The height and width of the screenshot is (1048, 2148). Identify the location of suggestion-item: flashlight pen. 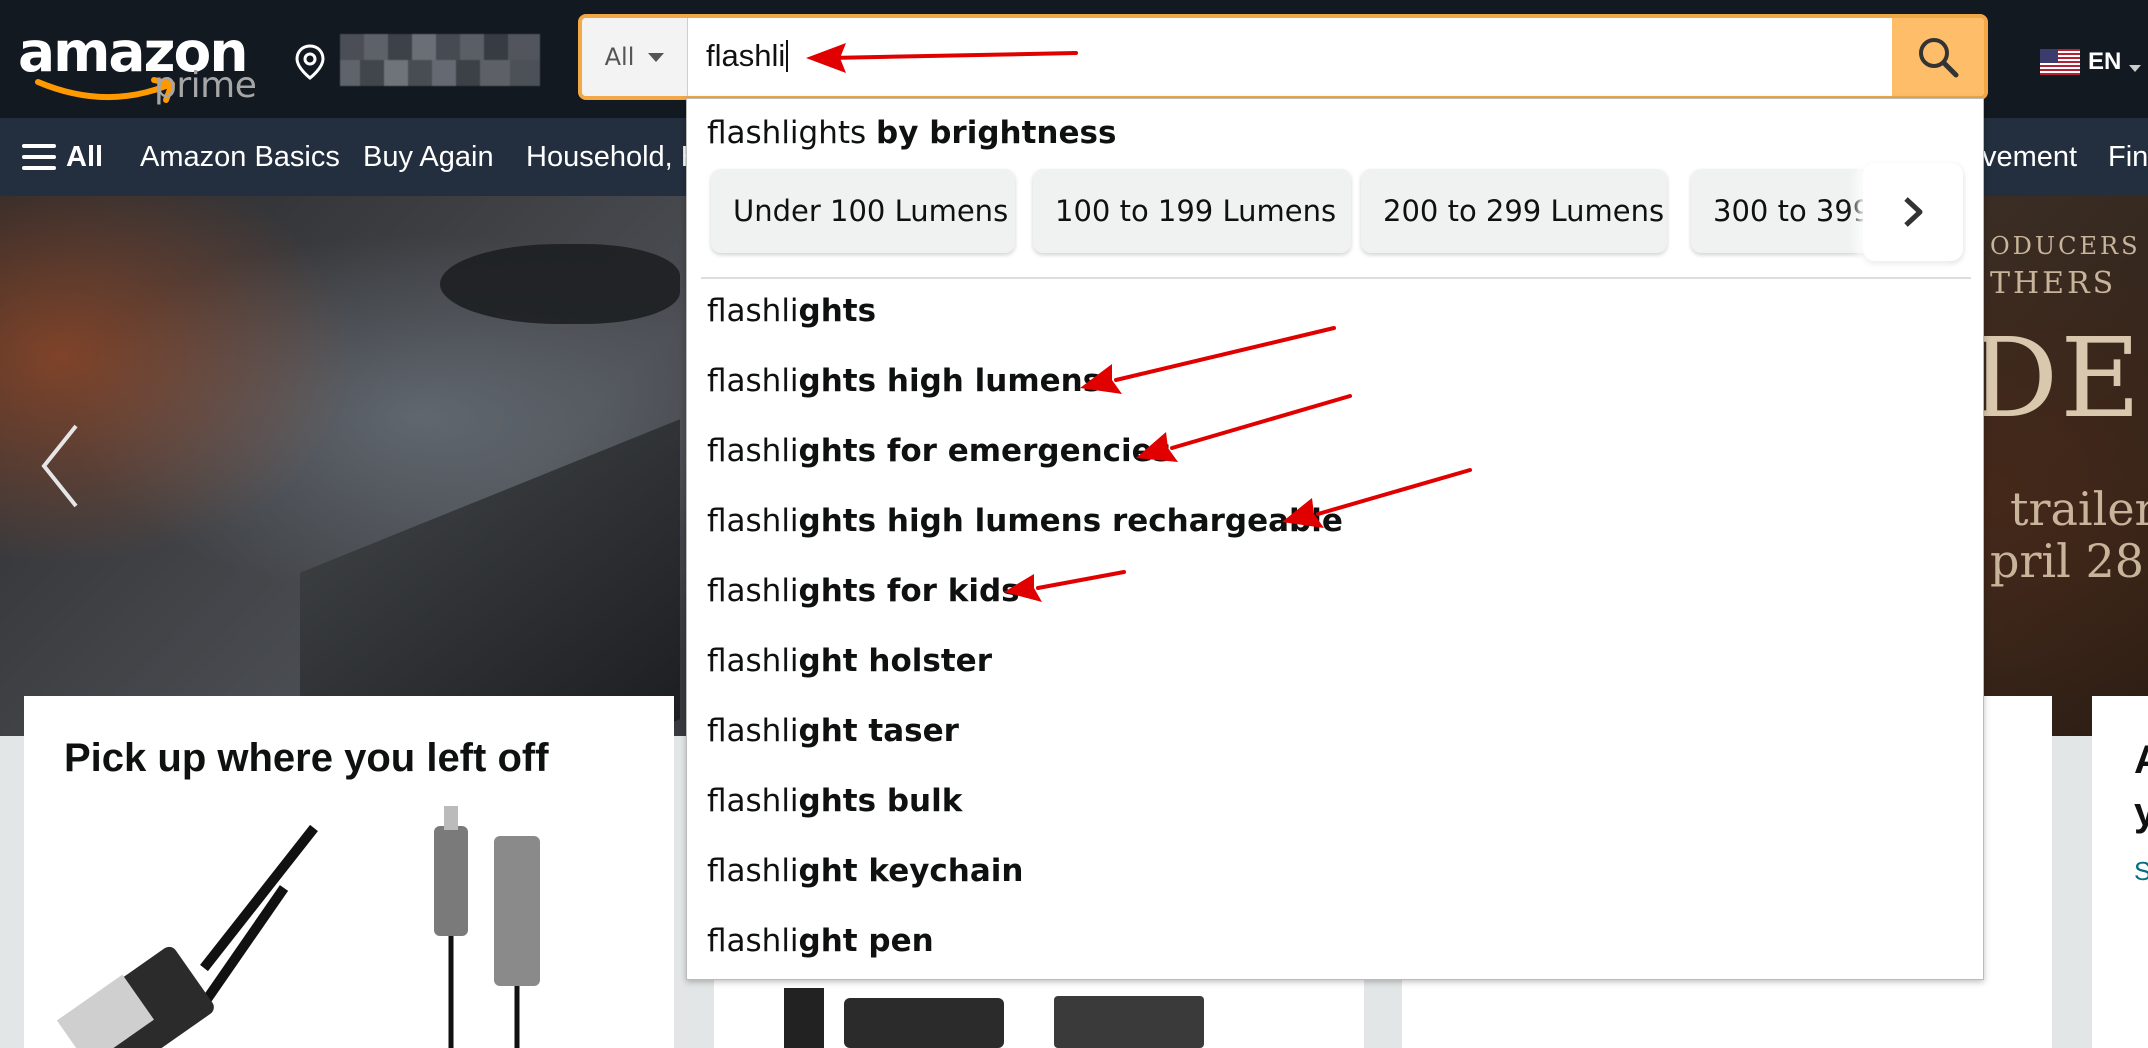
(820, 941).